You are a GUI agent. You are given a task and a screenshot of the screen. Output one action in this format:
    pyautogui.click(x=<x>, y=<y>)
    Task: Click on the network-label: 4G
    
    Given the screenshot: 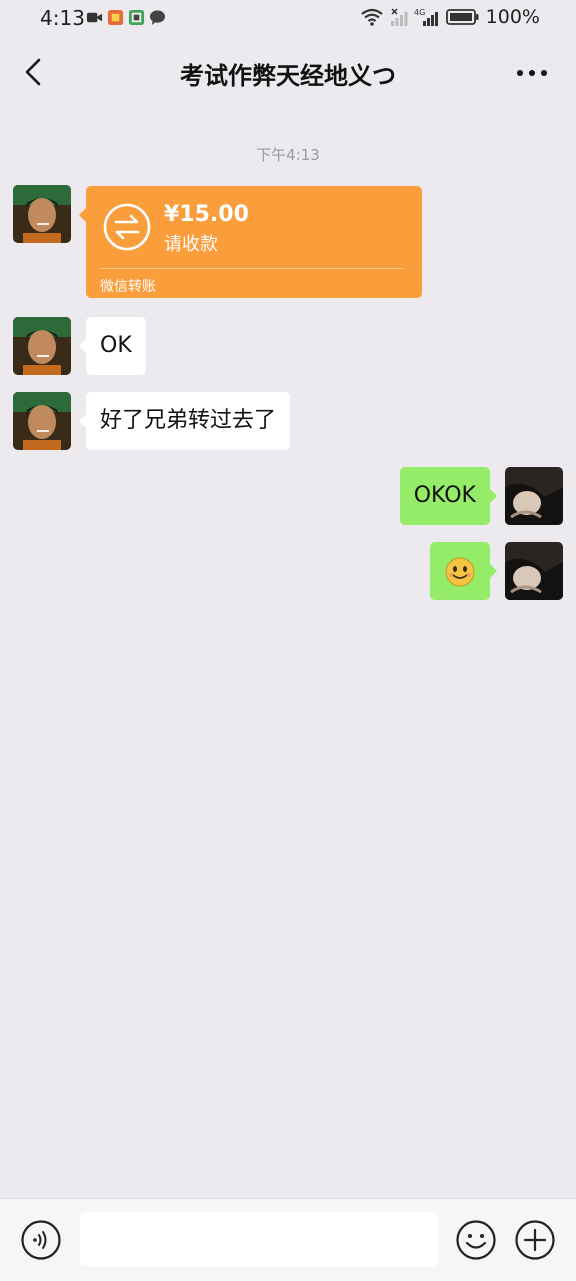 What is the action you would take?
    pyautogui.click(x=419, y=12)
    